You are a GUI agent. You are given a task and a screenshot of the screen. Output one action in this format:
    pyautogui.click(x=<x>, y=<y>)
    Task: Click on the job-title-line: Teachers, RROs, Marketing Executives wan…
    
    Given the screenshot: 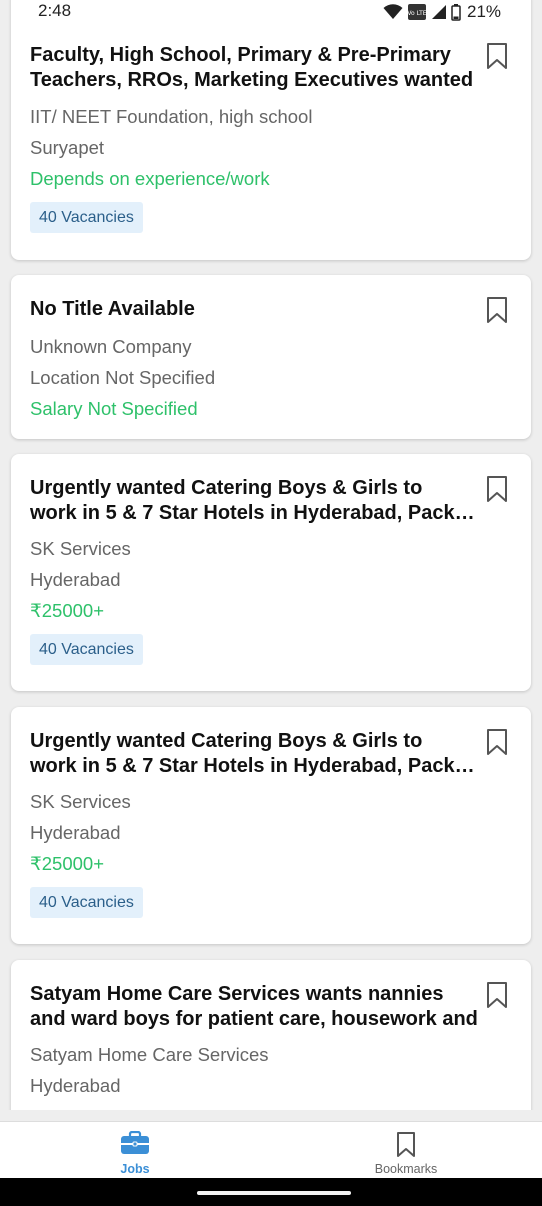 What is the action you would take?
    pyautogui.click(x=252, y=80)
    